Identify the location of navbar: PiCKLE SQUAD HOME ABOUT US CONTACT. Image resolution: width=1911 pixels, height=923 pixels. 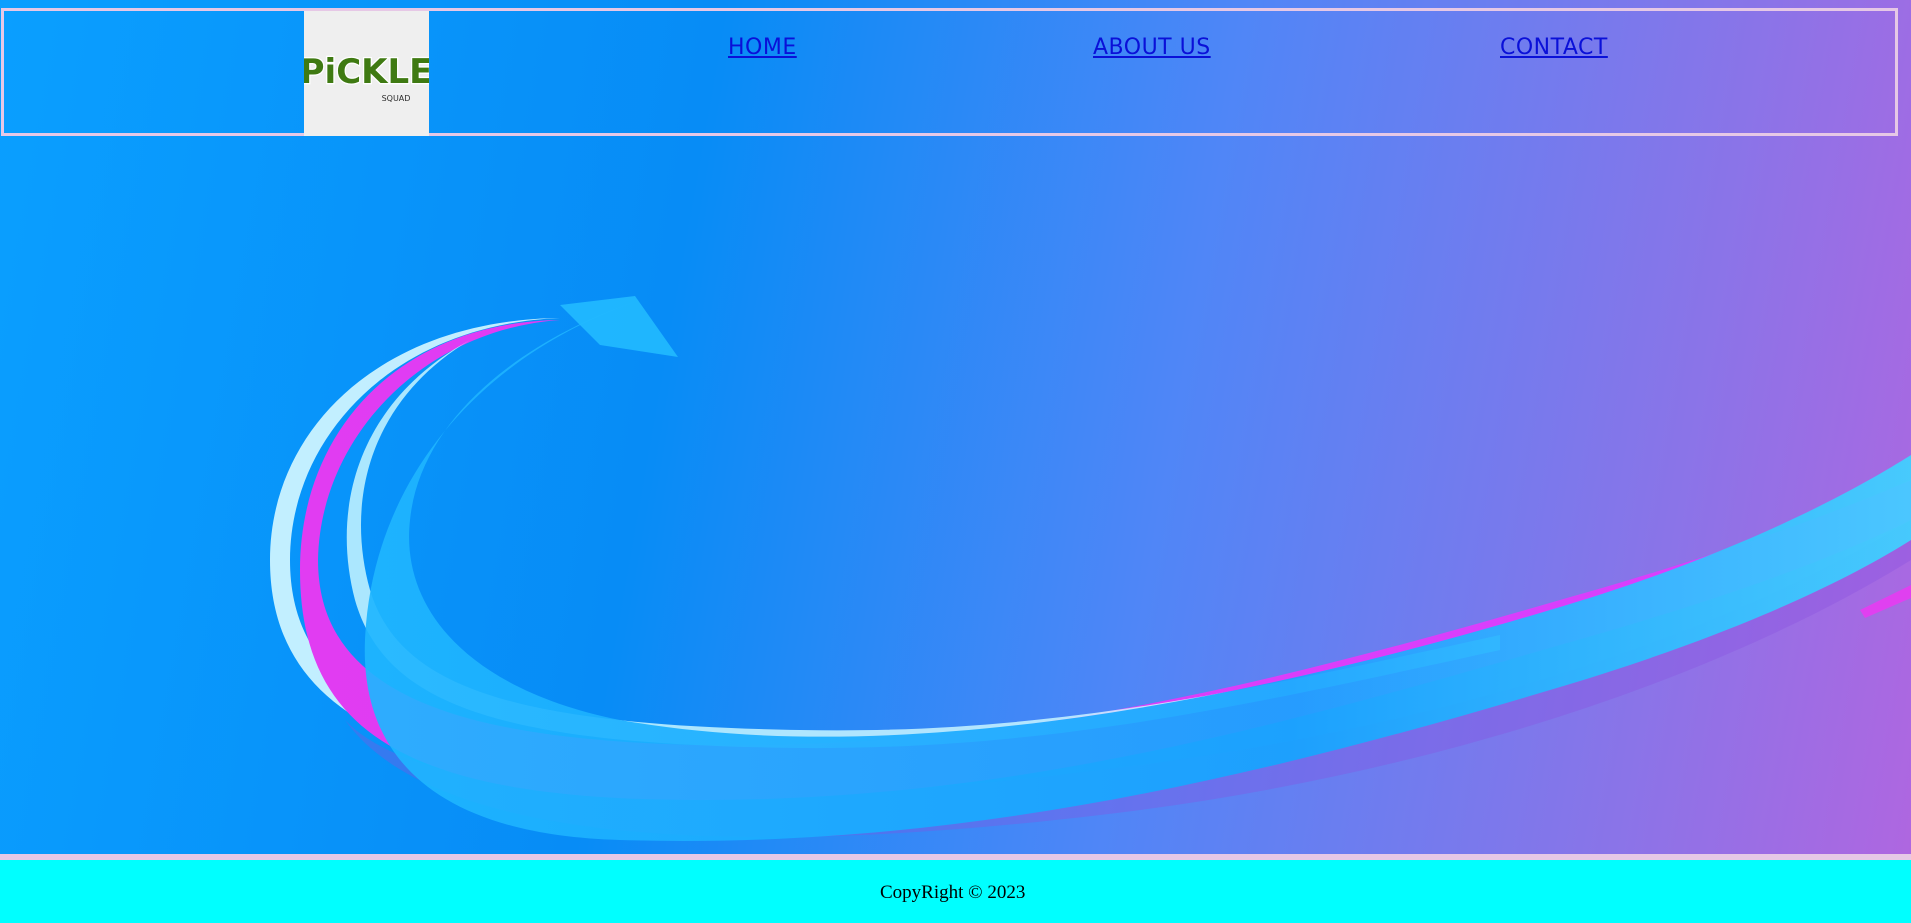
(949, 72).